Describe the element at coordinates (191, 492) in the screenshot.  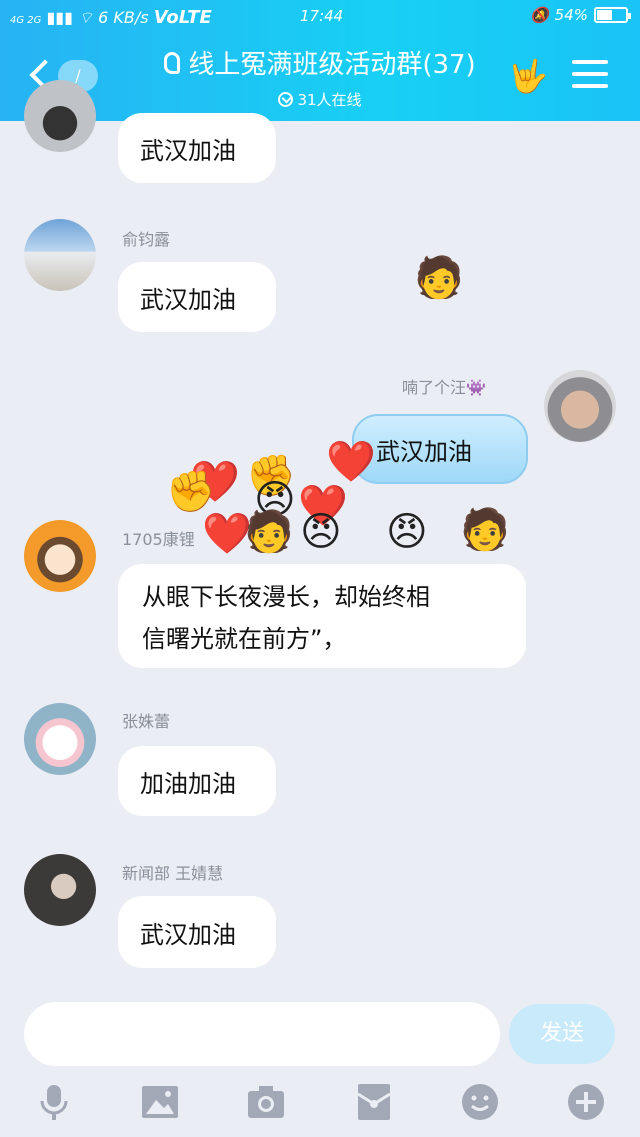
I see `fist-emoji-icon: ✊` at that location.